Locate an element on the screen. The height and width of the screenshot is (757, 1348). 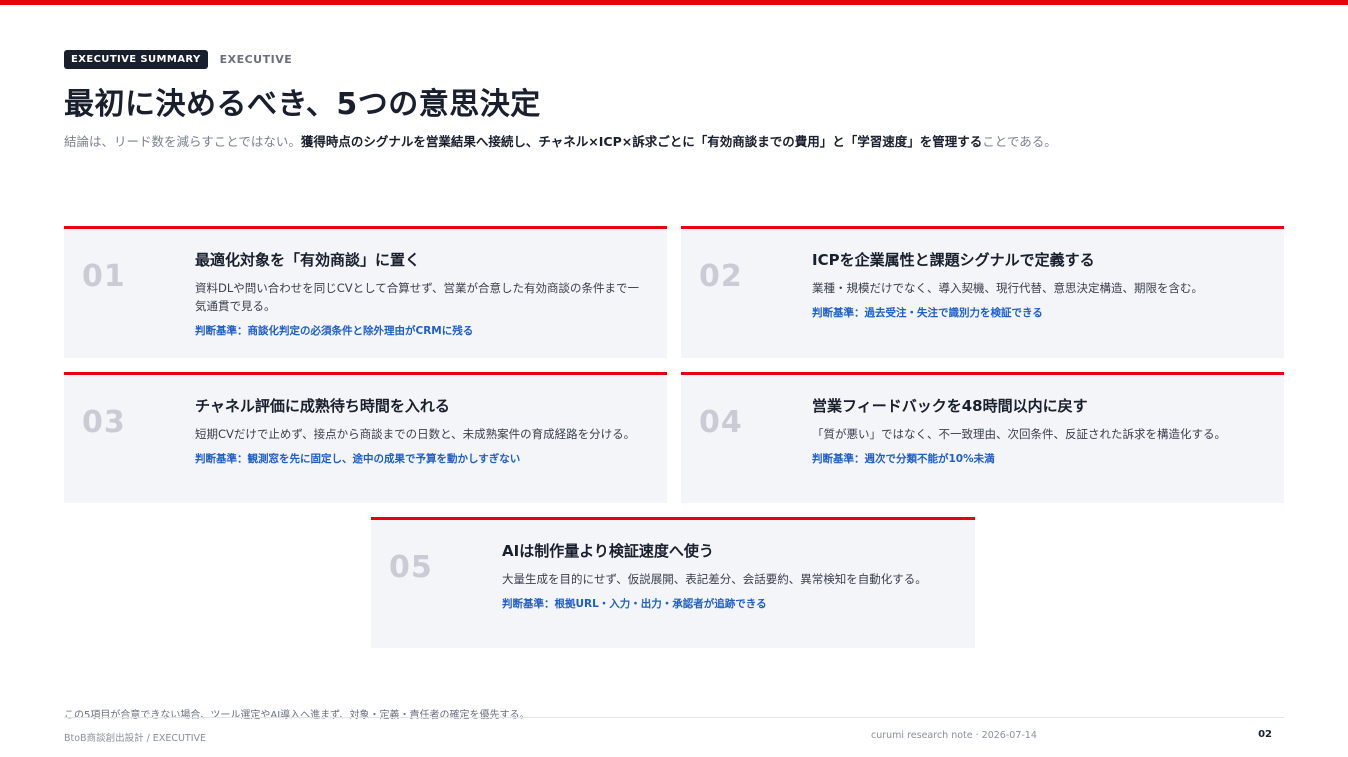
card-number: 05 is located at coordinates (411, 567).